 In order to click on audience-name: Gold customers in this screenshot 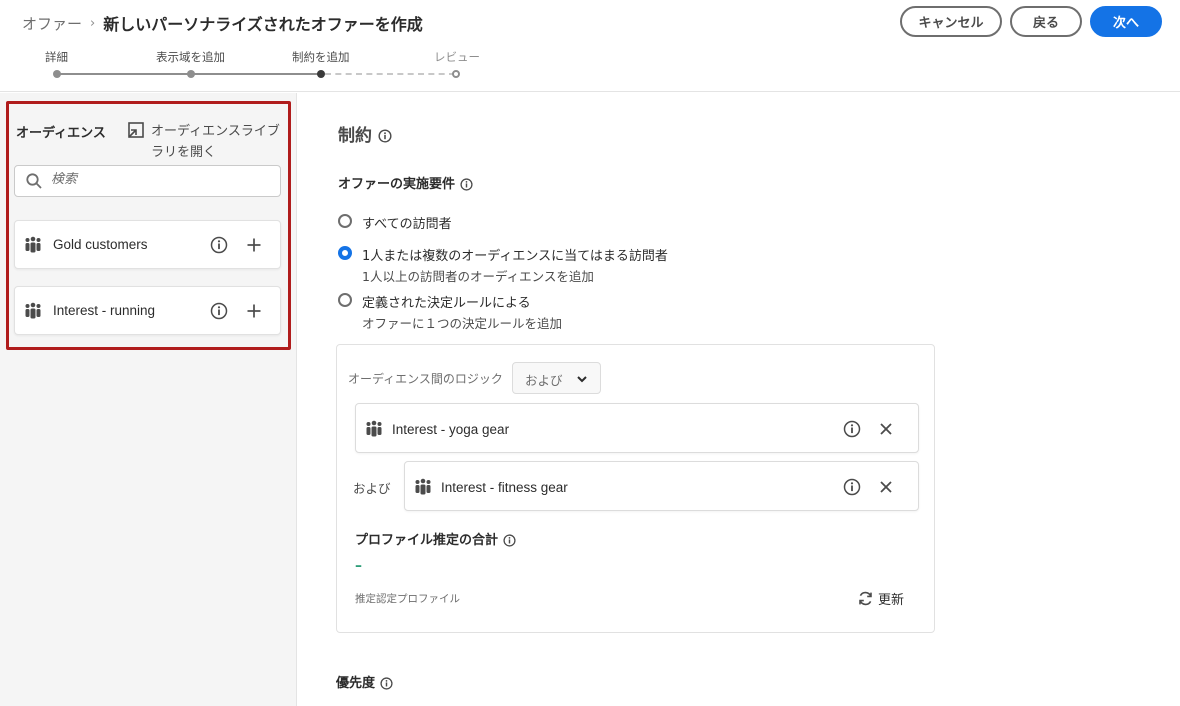, I will do `click(100, 244)`.